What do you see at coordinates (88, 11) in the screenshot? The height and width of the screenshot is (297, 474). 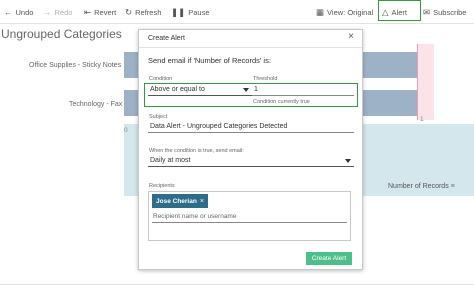 I see `revert-icon: ⇤` at bounding box center [88, 11].